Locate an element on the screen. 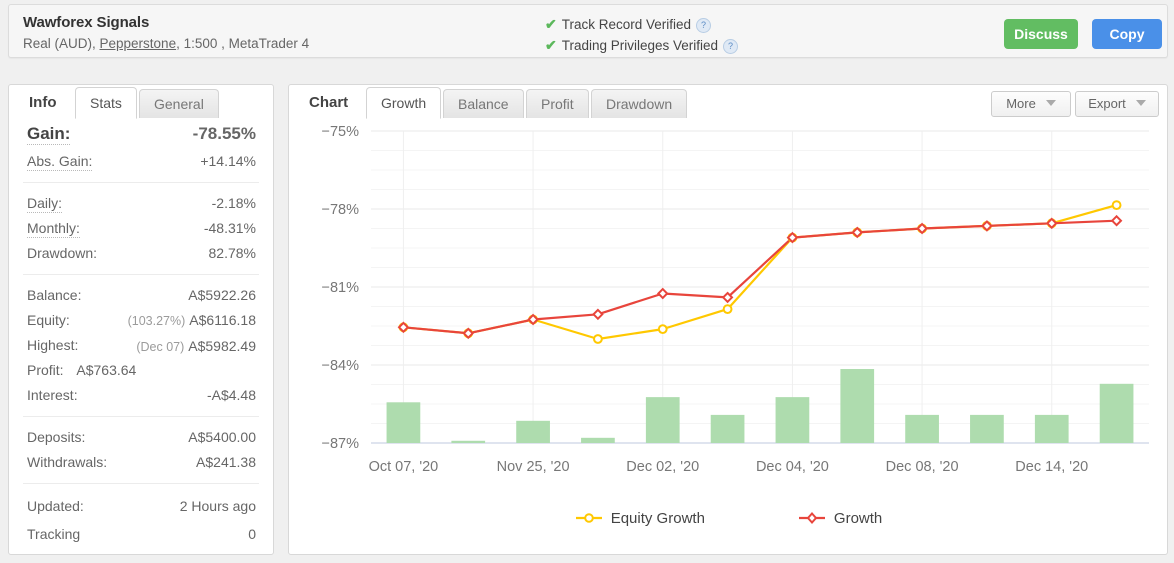 The height and width of the screenshot is (563, 1174). stat-label-text: Monthly: is located at coordinates (53, 229).